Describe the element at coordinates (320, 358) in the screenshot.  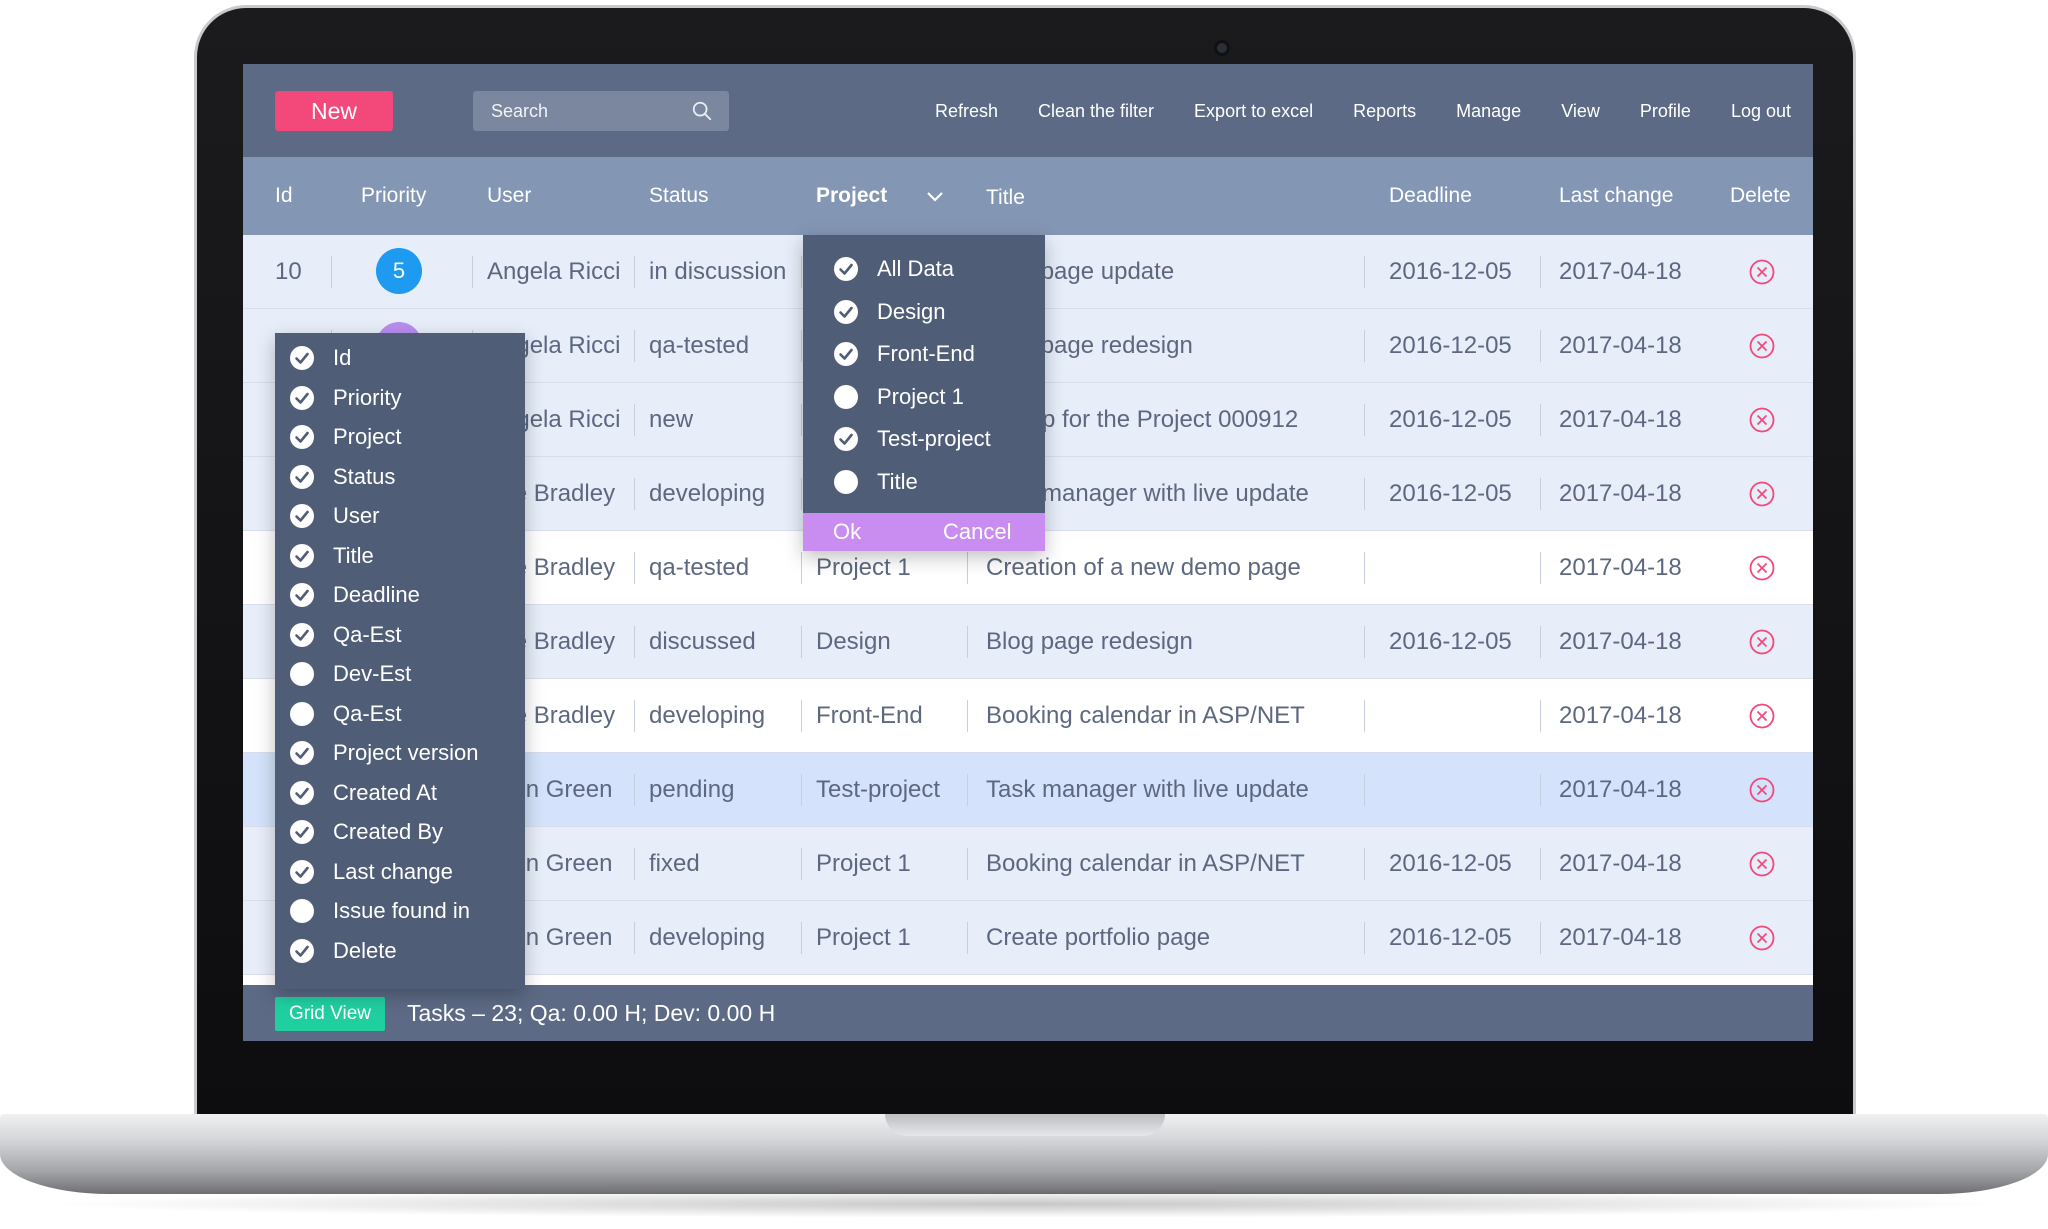
I see `column-toggle-item: Id` at that location.